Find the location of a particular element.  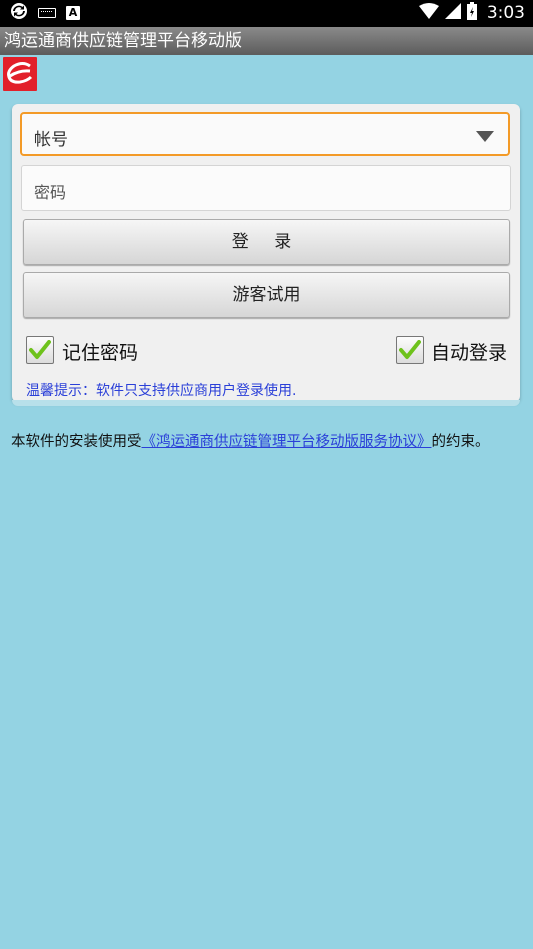

remember-password-label: 记住密码 is located at coordinates (100, 351).